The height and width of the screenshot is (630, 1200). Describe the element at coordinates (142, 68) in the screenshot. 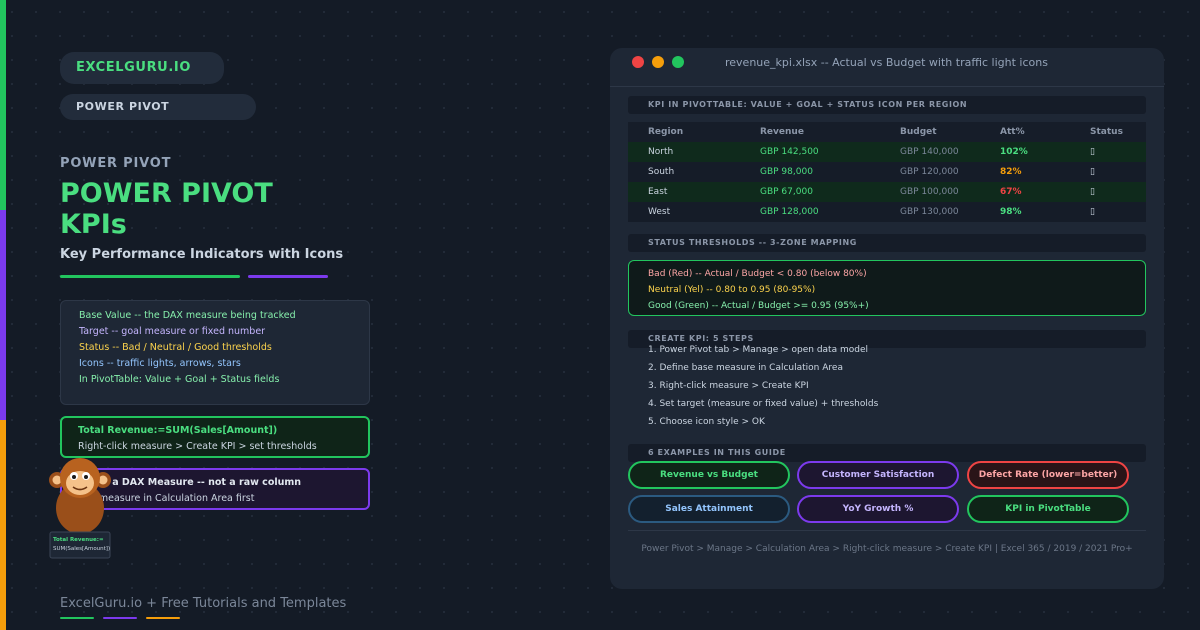

I see `brand-badge: EXCELGURU.IO` at that location.